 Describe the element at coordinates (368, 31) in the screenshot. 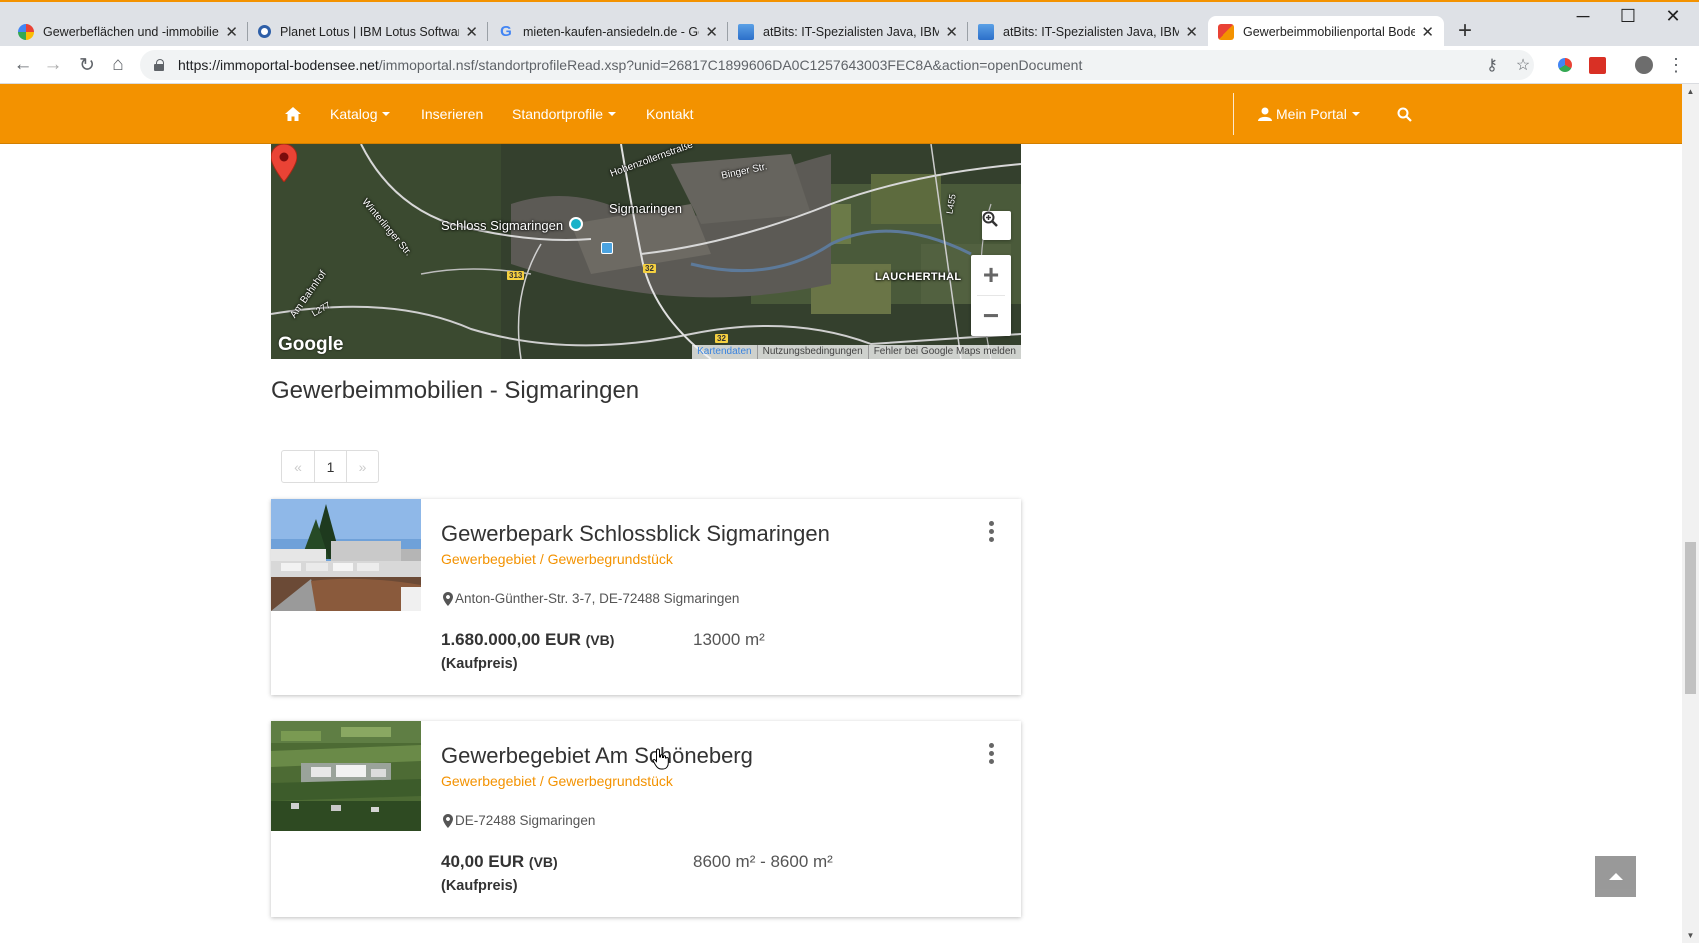

I see `browser-tab: Planet Lotus | IBM Lotus Software ✕` at that location.